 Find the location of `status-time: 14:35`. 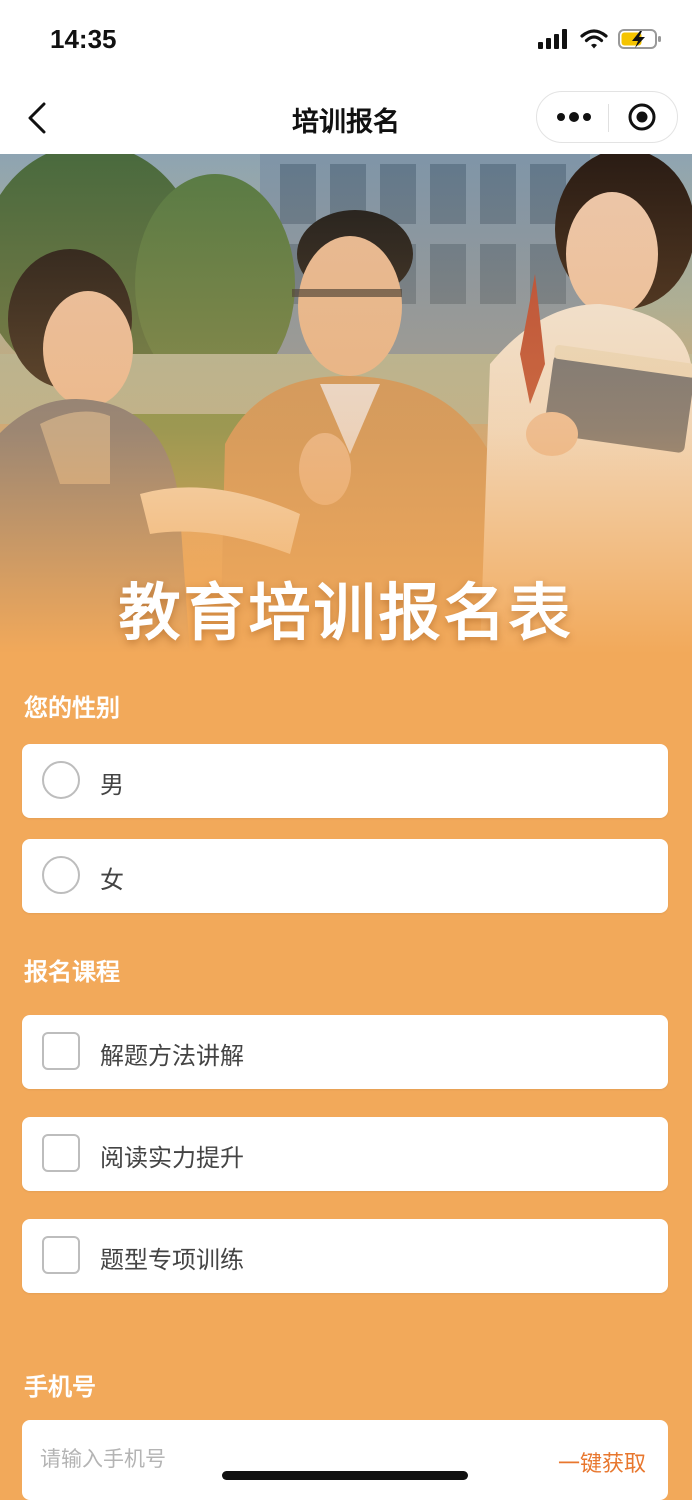

status-time: 14:35 is located at coordinates (83, 39).